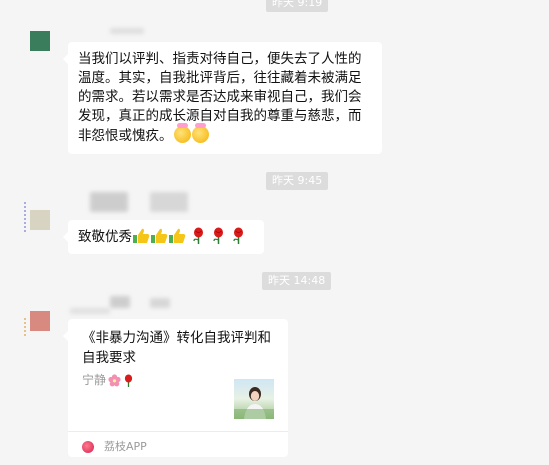 This screenshot has height=465, width=549. I want to click on card-author-row: 宁静, so click(108, 380).